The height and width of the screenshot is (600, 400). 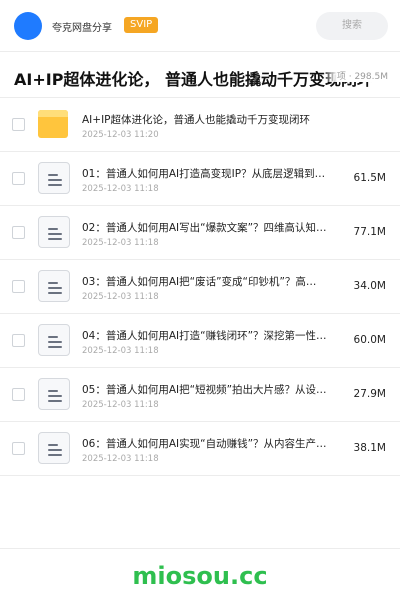 What do you see at coordinates (210, 119) in the screenshot?
I see `file-name: AI+IP超体进化论，普通人也能撬动千万变现闭环` at bounding box center [210, 119].